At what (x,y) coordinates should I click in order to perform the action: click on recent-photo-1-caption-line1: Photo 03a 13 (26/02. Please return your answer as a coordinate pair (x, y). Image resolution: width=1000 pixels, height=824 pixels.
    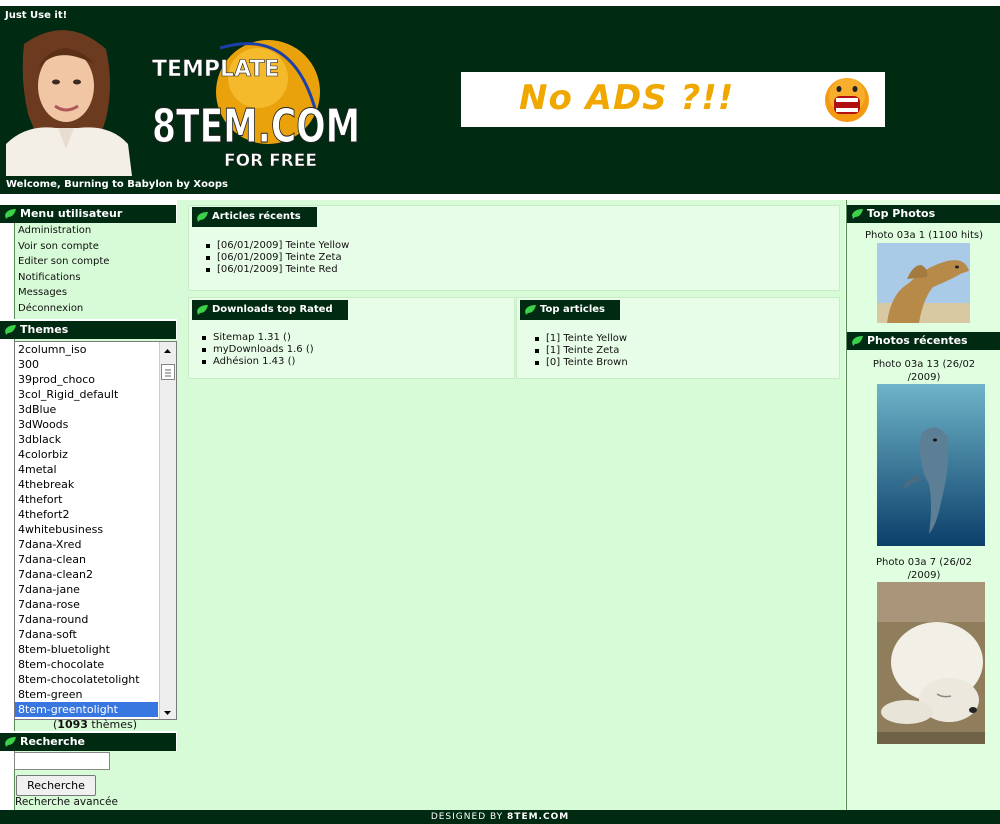
    Looking at the image, I should click on (924, 364).